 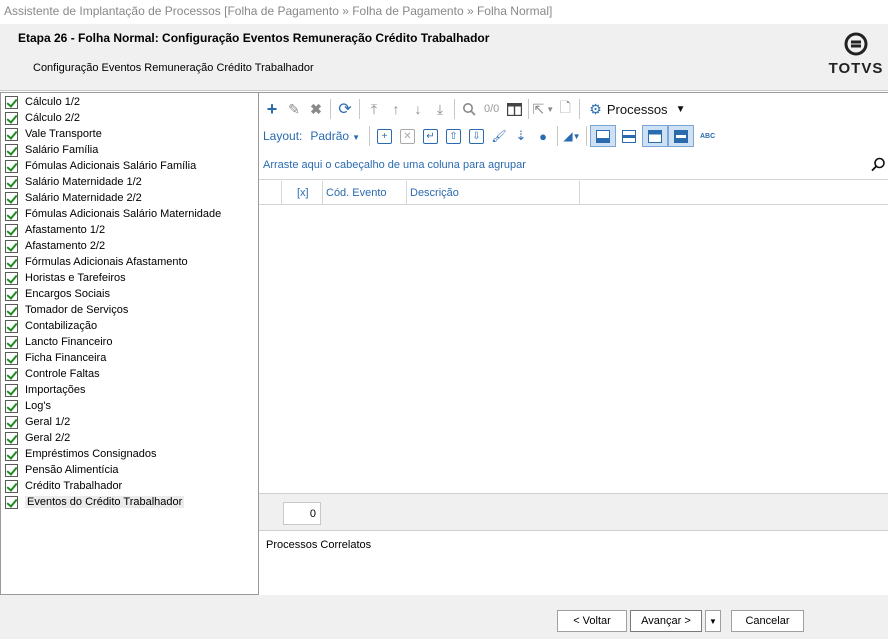 I want to click on tree-item: Afastamento 2/2, so click(x=55, y=246).